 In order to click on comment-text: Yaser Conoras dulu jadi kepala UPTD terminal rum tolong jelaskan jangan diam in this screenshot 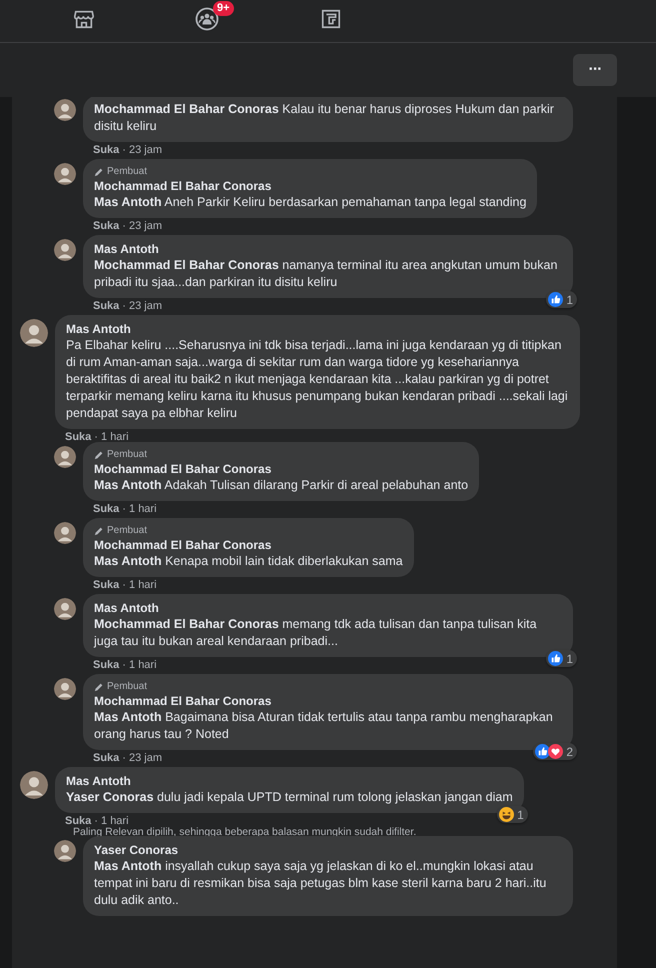, I will do `click(289, 797)`.